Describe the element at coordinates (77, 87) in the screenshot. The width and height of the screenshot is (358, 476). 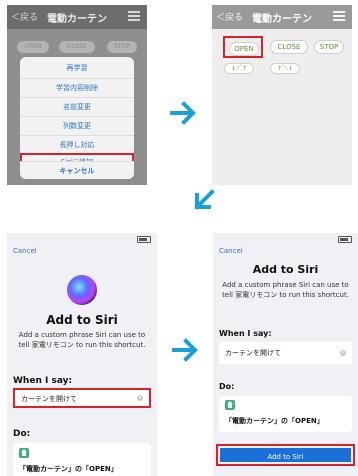
I see `menu-item-delete-learned: 学習内容削除` at that location.